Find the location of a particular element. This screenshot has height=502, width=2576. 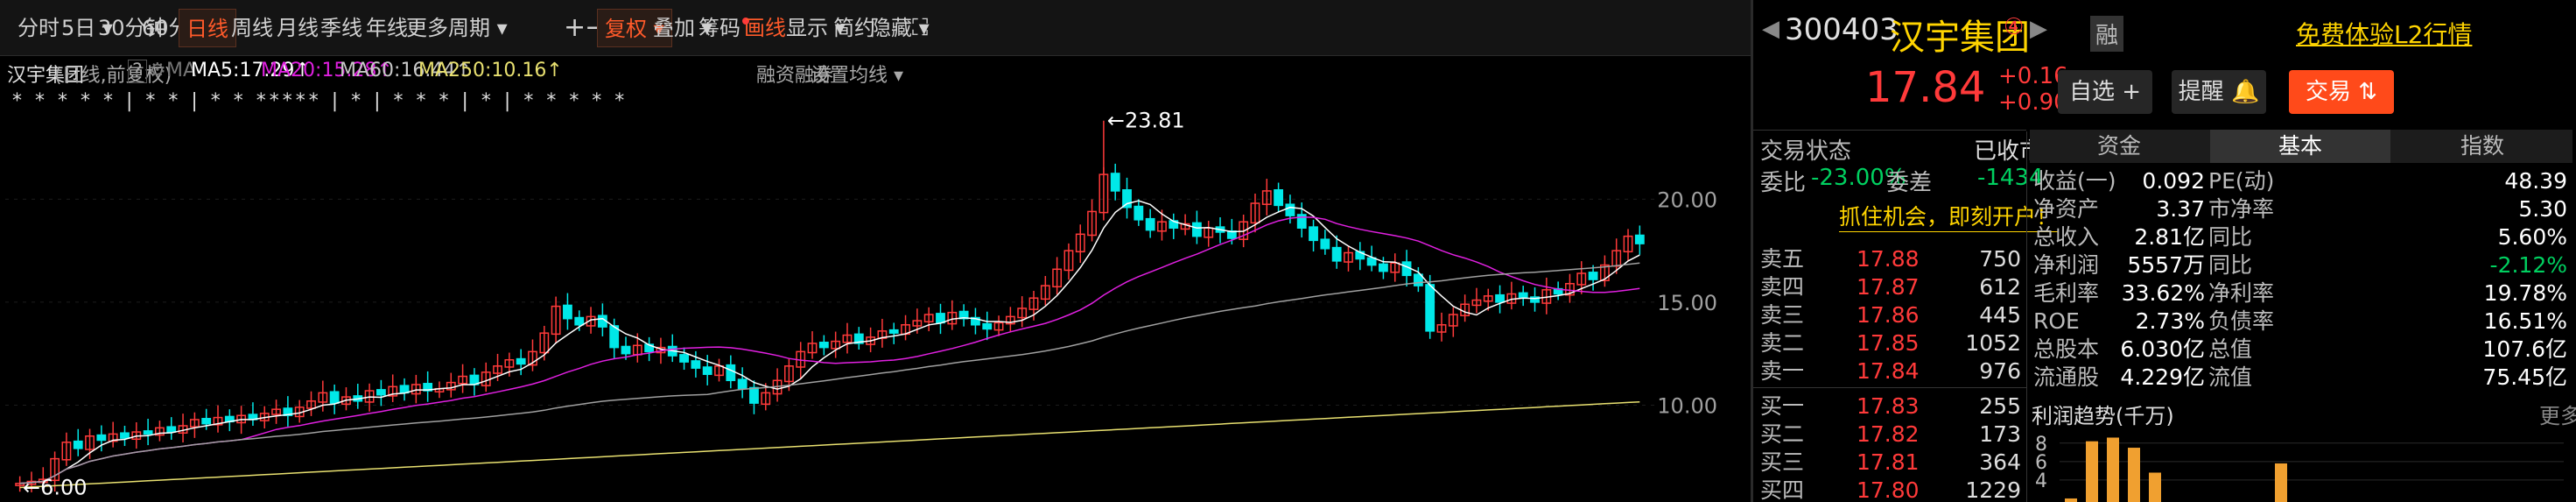

profit-trend-title: 利润趋势(千万) is located at coordinates (2103, 416).